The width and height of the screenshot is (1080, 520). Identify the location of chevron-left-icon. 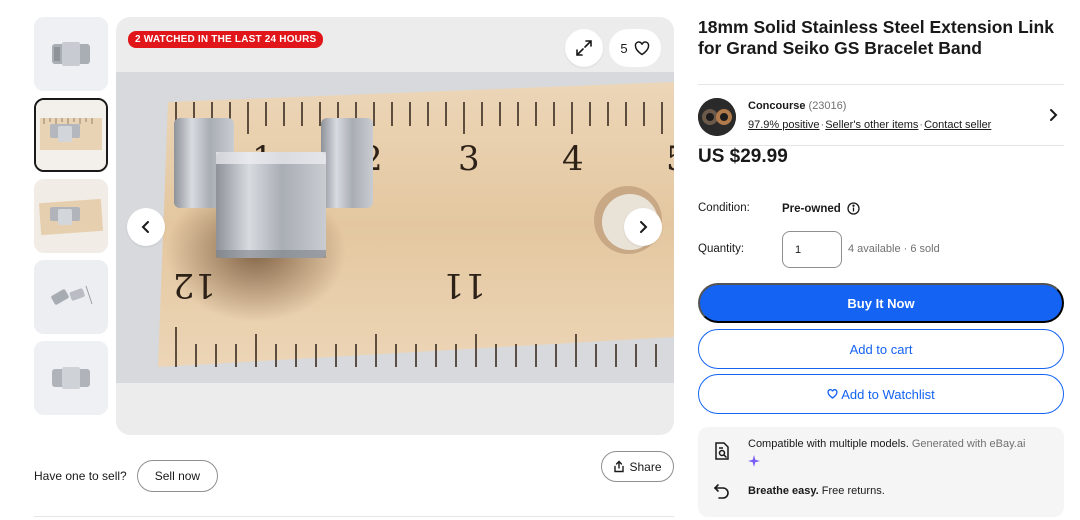
(145, 227).